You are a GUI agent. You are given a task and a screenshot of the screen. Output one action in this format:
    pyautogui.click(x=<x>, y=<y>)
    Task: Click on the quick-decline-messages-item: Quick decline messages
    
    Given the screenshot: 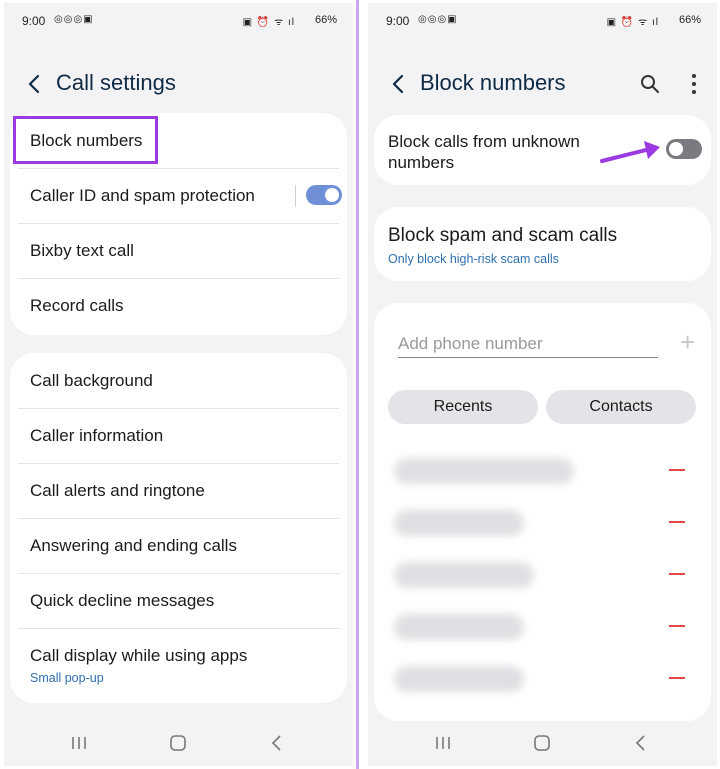 What is the action you would take?
    pyautogui.click(x=178, y=601)
    